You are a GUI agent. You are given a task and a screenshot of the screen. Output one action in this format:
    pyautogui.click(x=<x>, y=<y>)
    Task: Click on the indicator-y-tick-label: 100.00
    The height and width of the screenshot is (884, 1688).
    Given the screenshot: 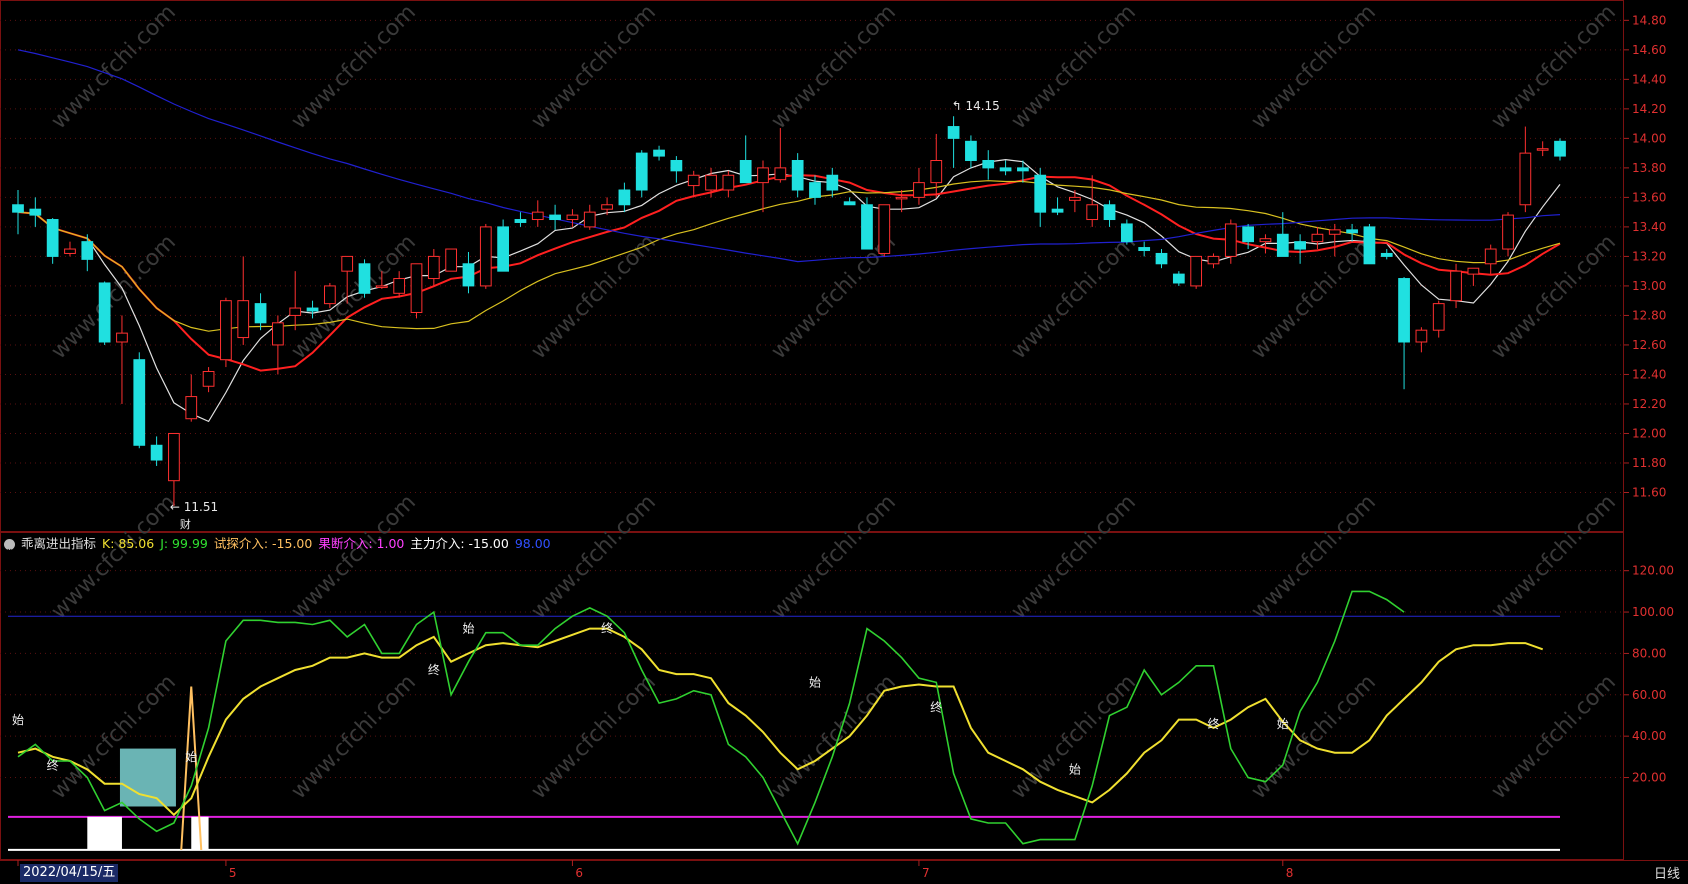 What is the action you would take?
    pyautogui.click(x=1653, y=612)
    